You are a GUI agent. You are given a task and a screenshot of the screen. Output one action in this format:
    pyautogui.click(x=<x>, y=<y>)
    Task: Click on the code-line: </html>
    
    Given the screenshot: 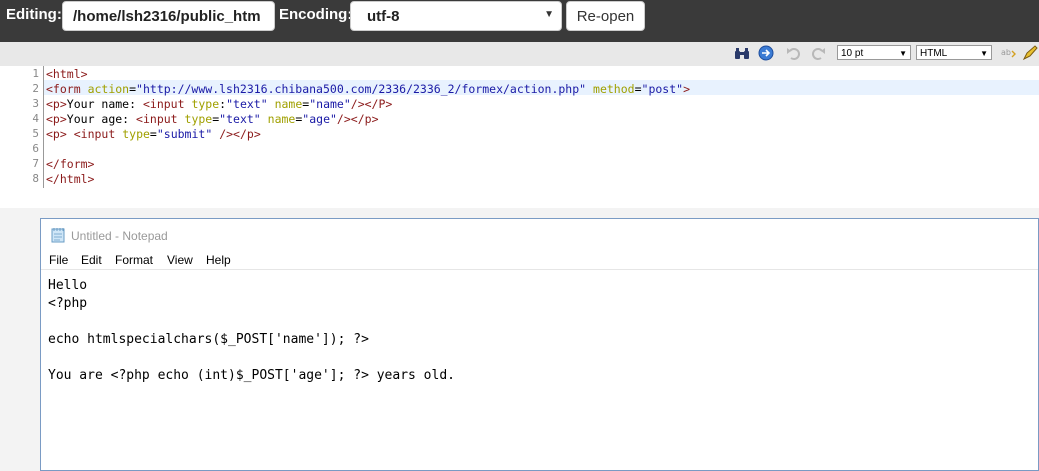 What is the action you would take?
    pyautogui.click(x=70, y=179)
    